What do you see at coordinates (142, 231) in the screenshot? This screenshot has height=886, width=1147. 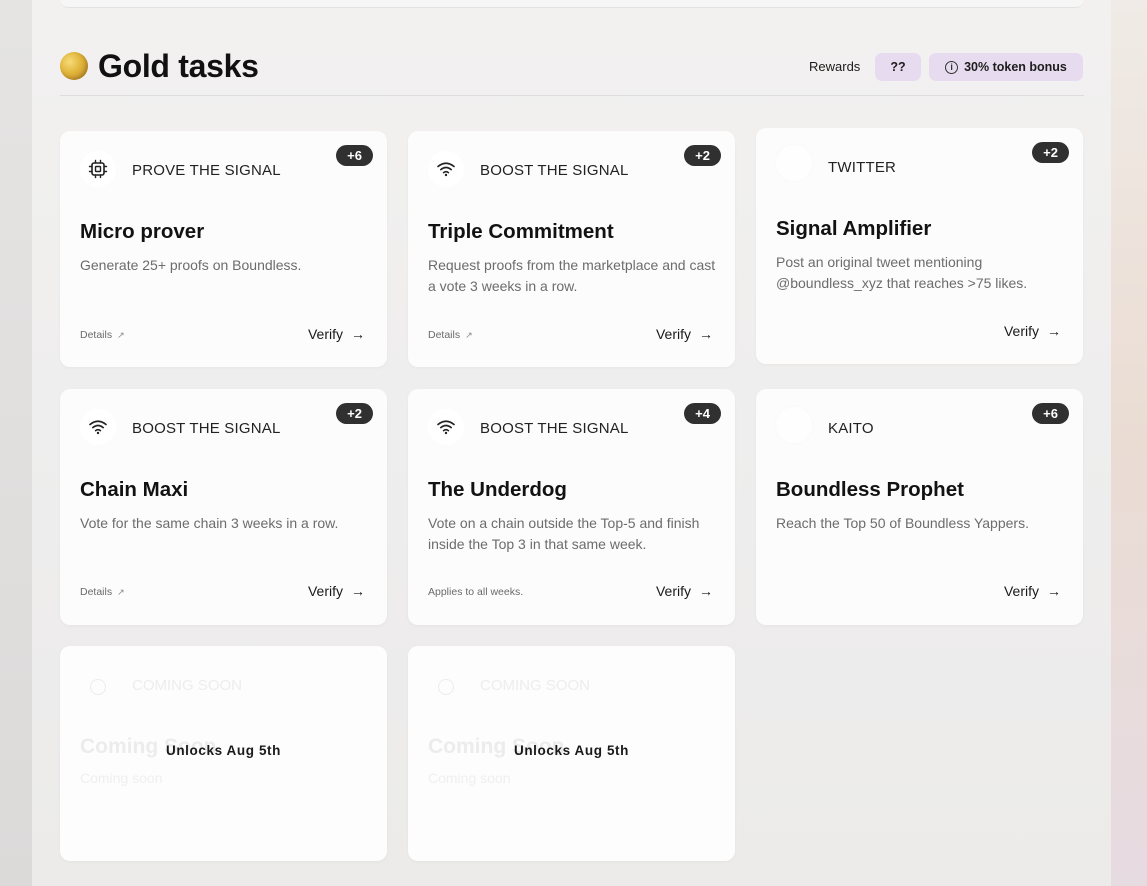 I see `task-title: Micro prover` at bounding box center [142, 231].